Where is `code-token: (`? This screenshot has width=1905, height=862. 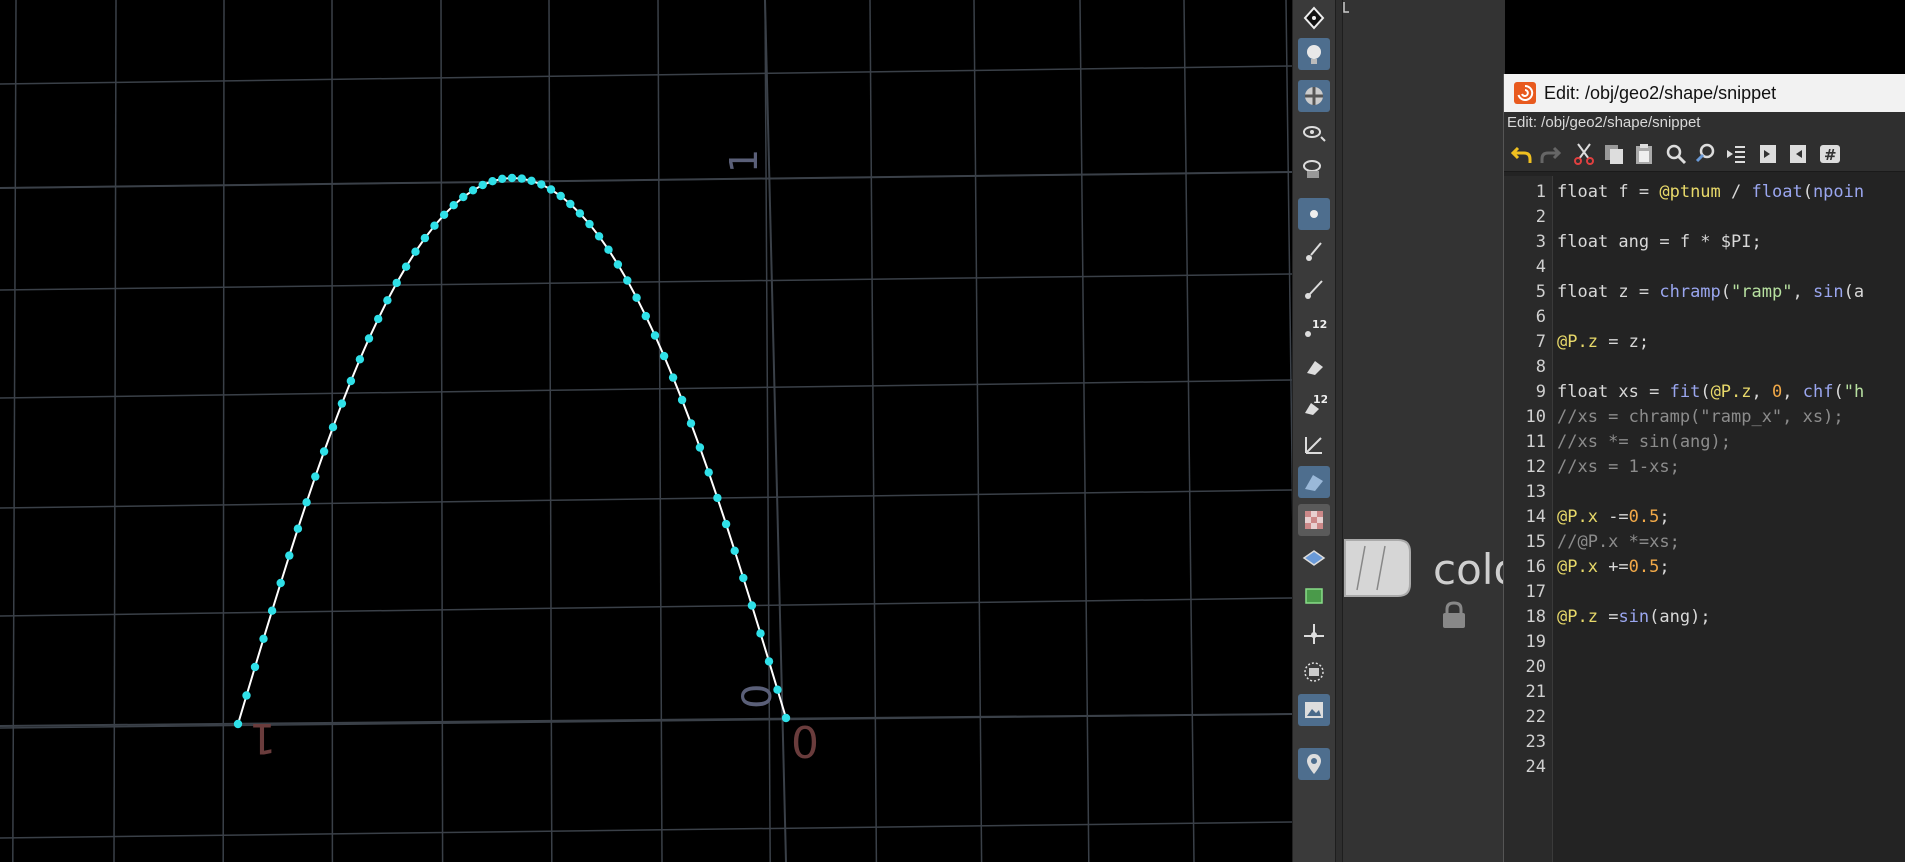
code-token: ( is located at coordinates (1705, 392).